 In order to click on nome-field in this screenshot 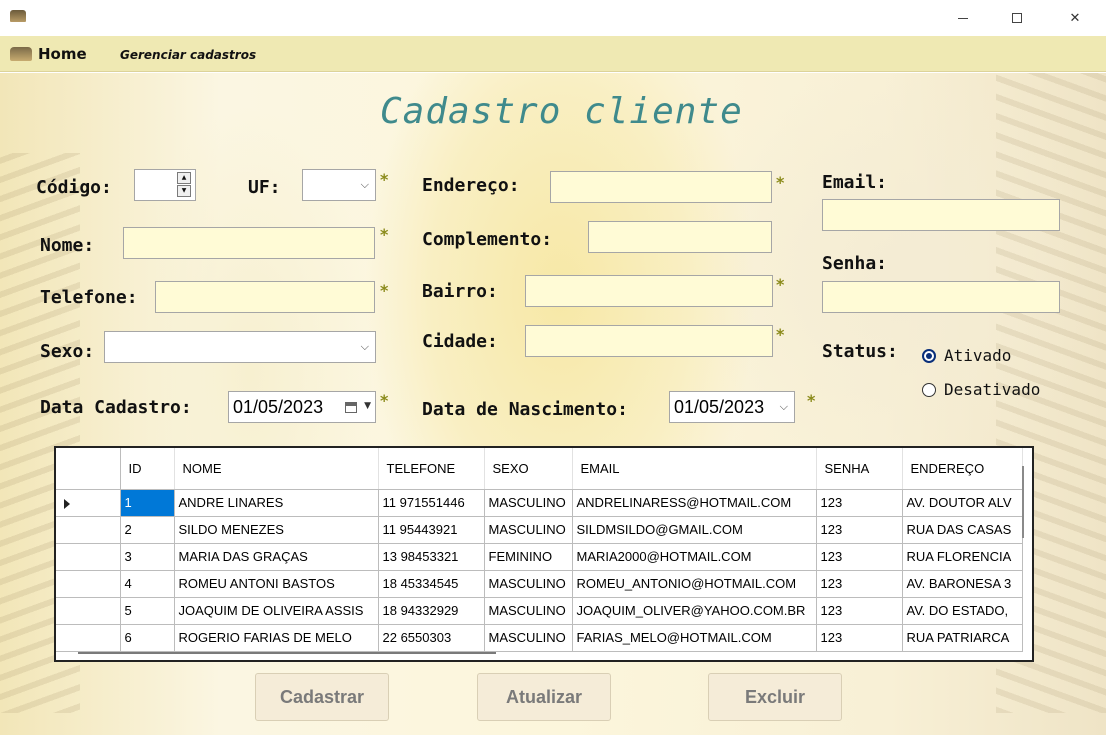, I will do `click(249, 243)`.